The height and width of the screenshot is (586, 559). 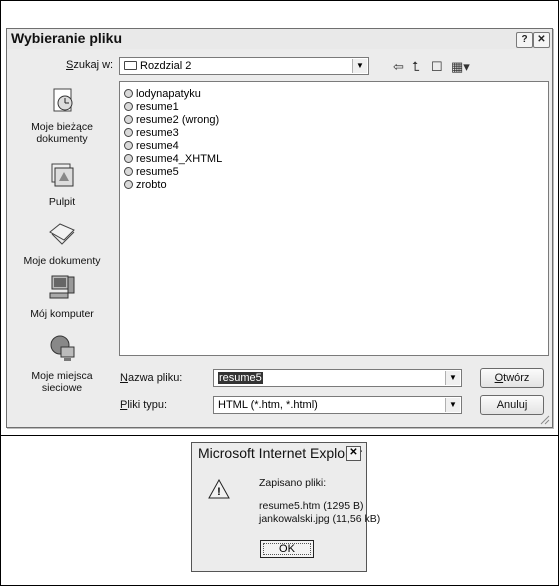 I want to click on file-name: zrobto, so click(x=151, y=185).